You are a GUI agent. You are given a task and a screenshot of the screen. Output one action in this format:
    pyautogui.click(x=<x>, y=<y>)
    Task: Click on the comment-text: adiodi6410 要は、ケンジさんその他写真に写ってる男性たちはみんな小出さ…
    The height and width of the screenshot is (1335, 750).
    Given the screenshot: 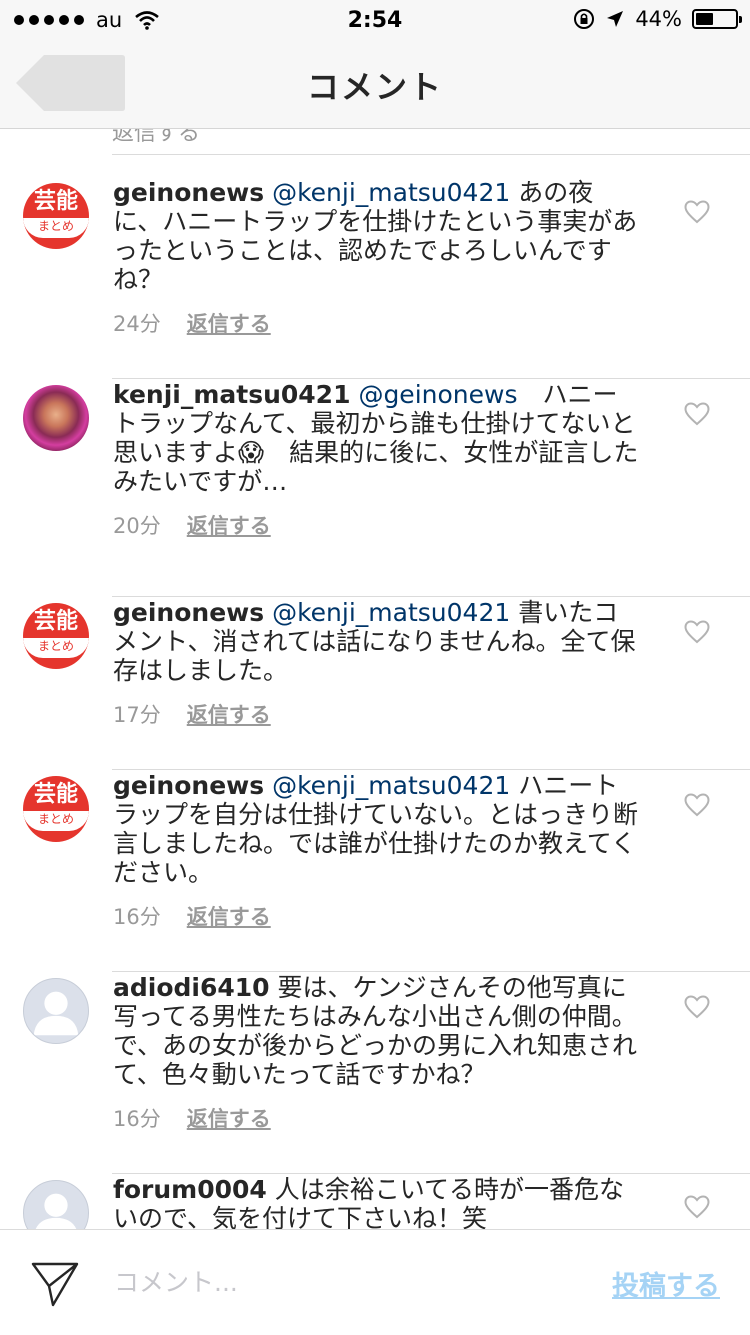 What is the action you would take?
    pyautogui.click(x=377, y=1031)
    